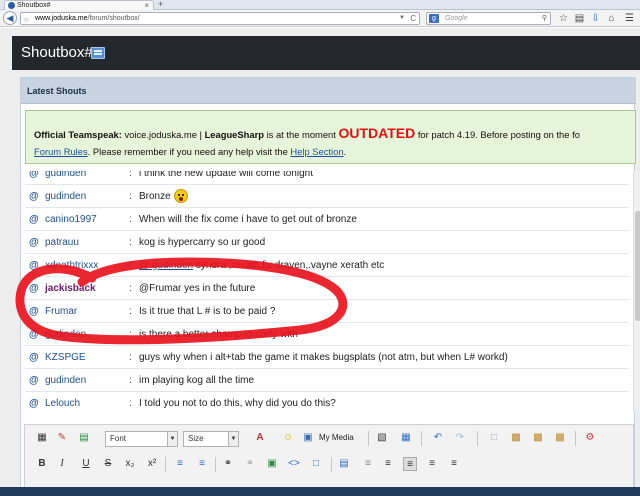  What do you see at coordinates (70, 289) in the screenshot?
I see `shout-username: jackisback` at bounding box center [70, 289].